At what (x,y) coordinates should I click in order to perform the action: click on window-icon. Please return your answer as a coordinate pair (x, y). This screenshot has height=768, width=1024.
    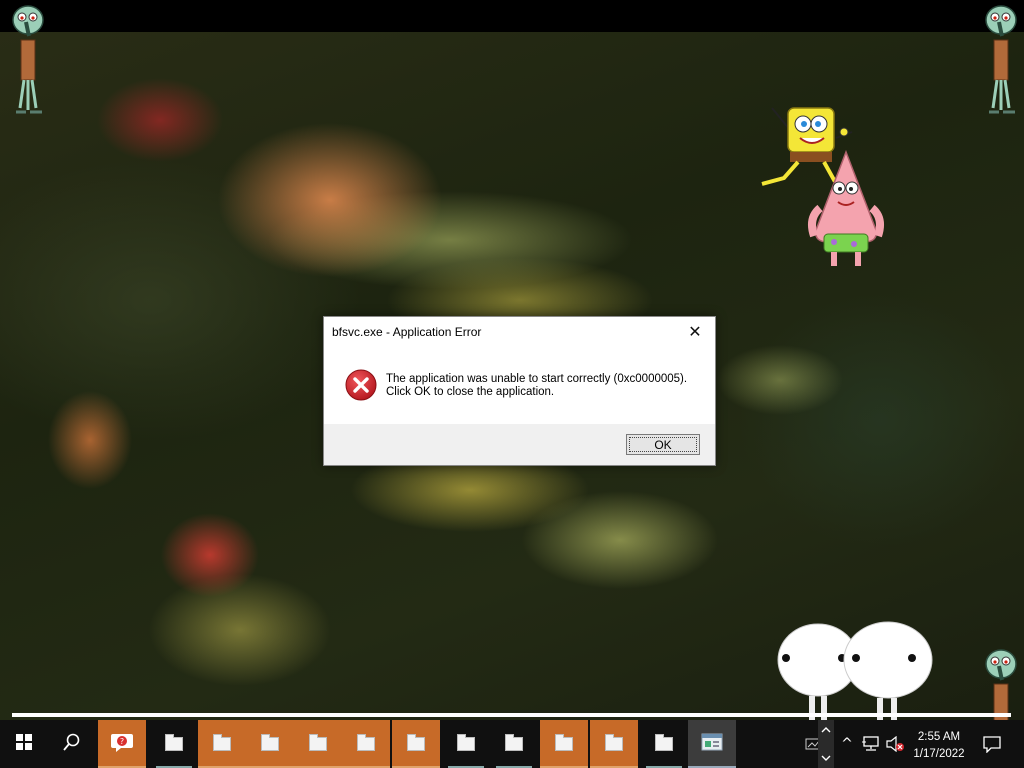
    Looking at the image, I should click on (712, 744).